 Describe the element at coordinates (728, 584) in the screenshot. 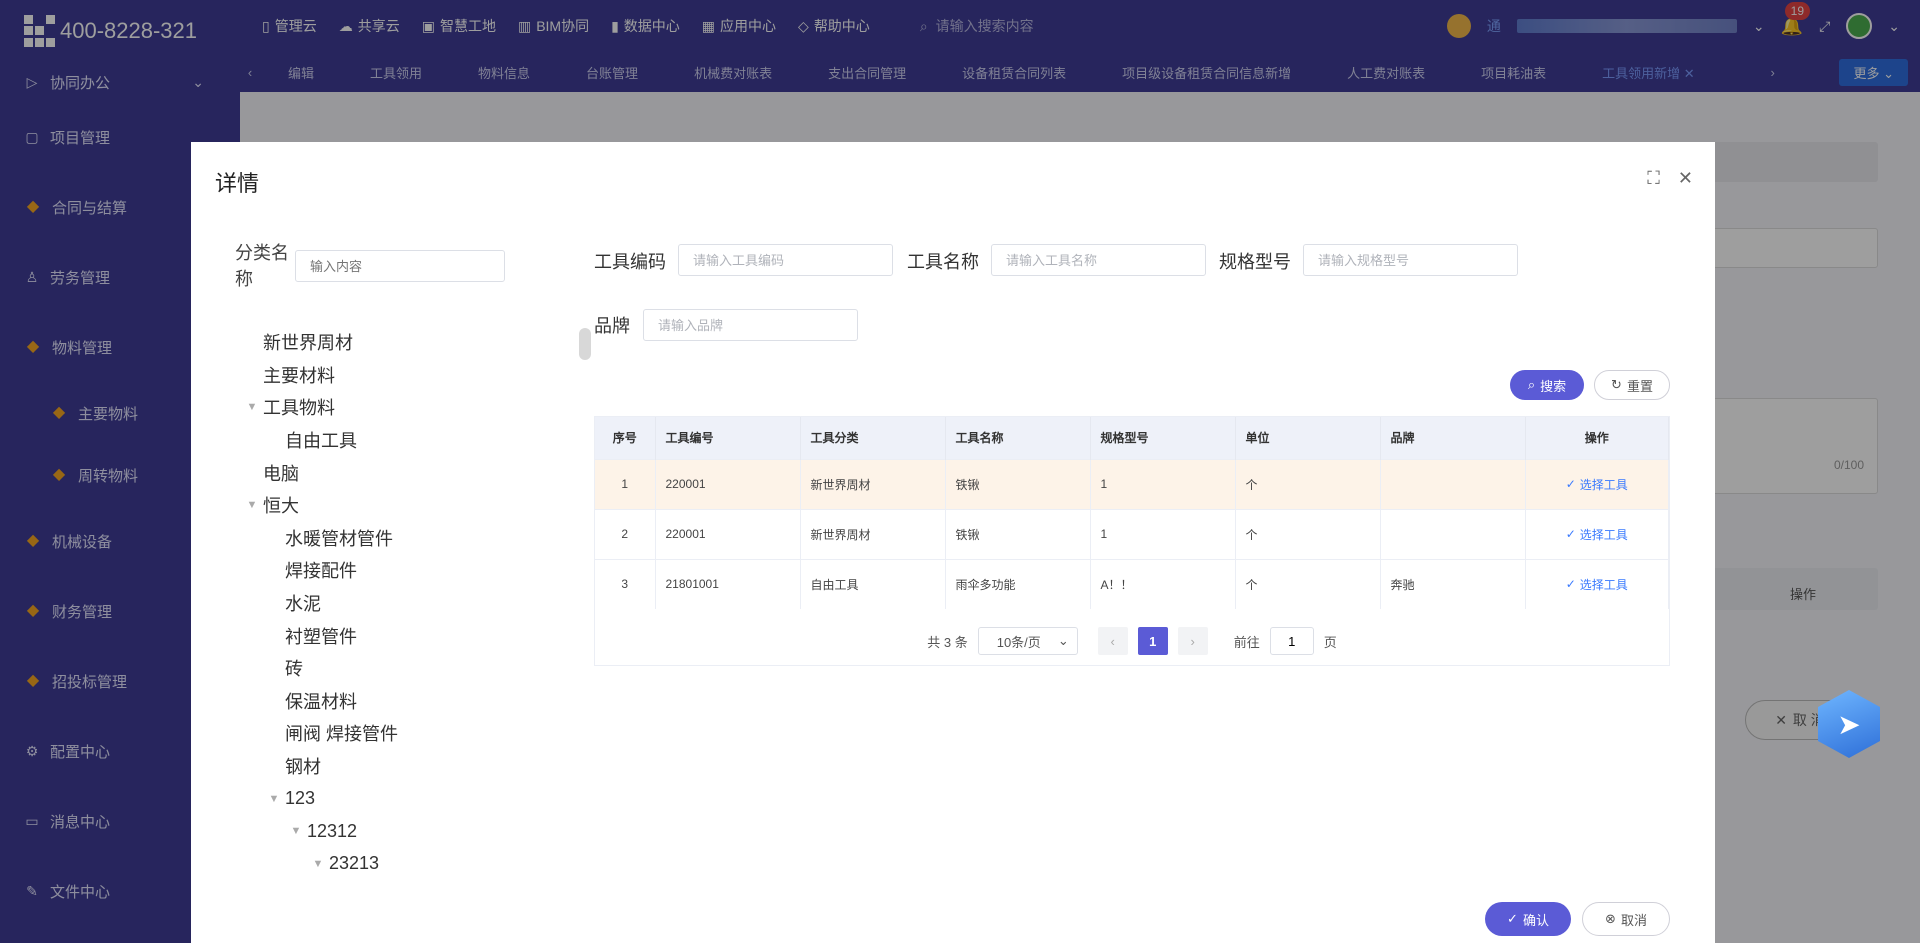

I see `table-cell: 21801001` at that location.